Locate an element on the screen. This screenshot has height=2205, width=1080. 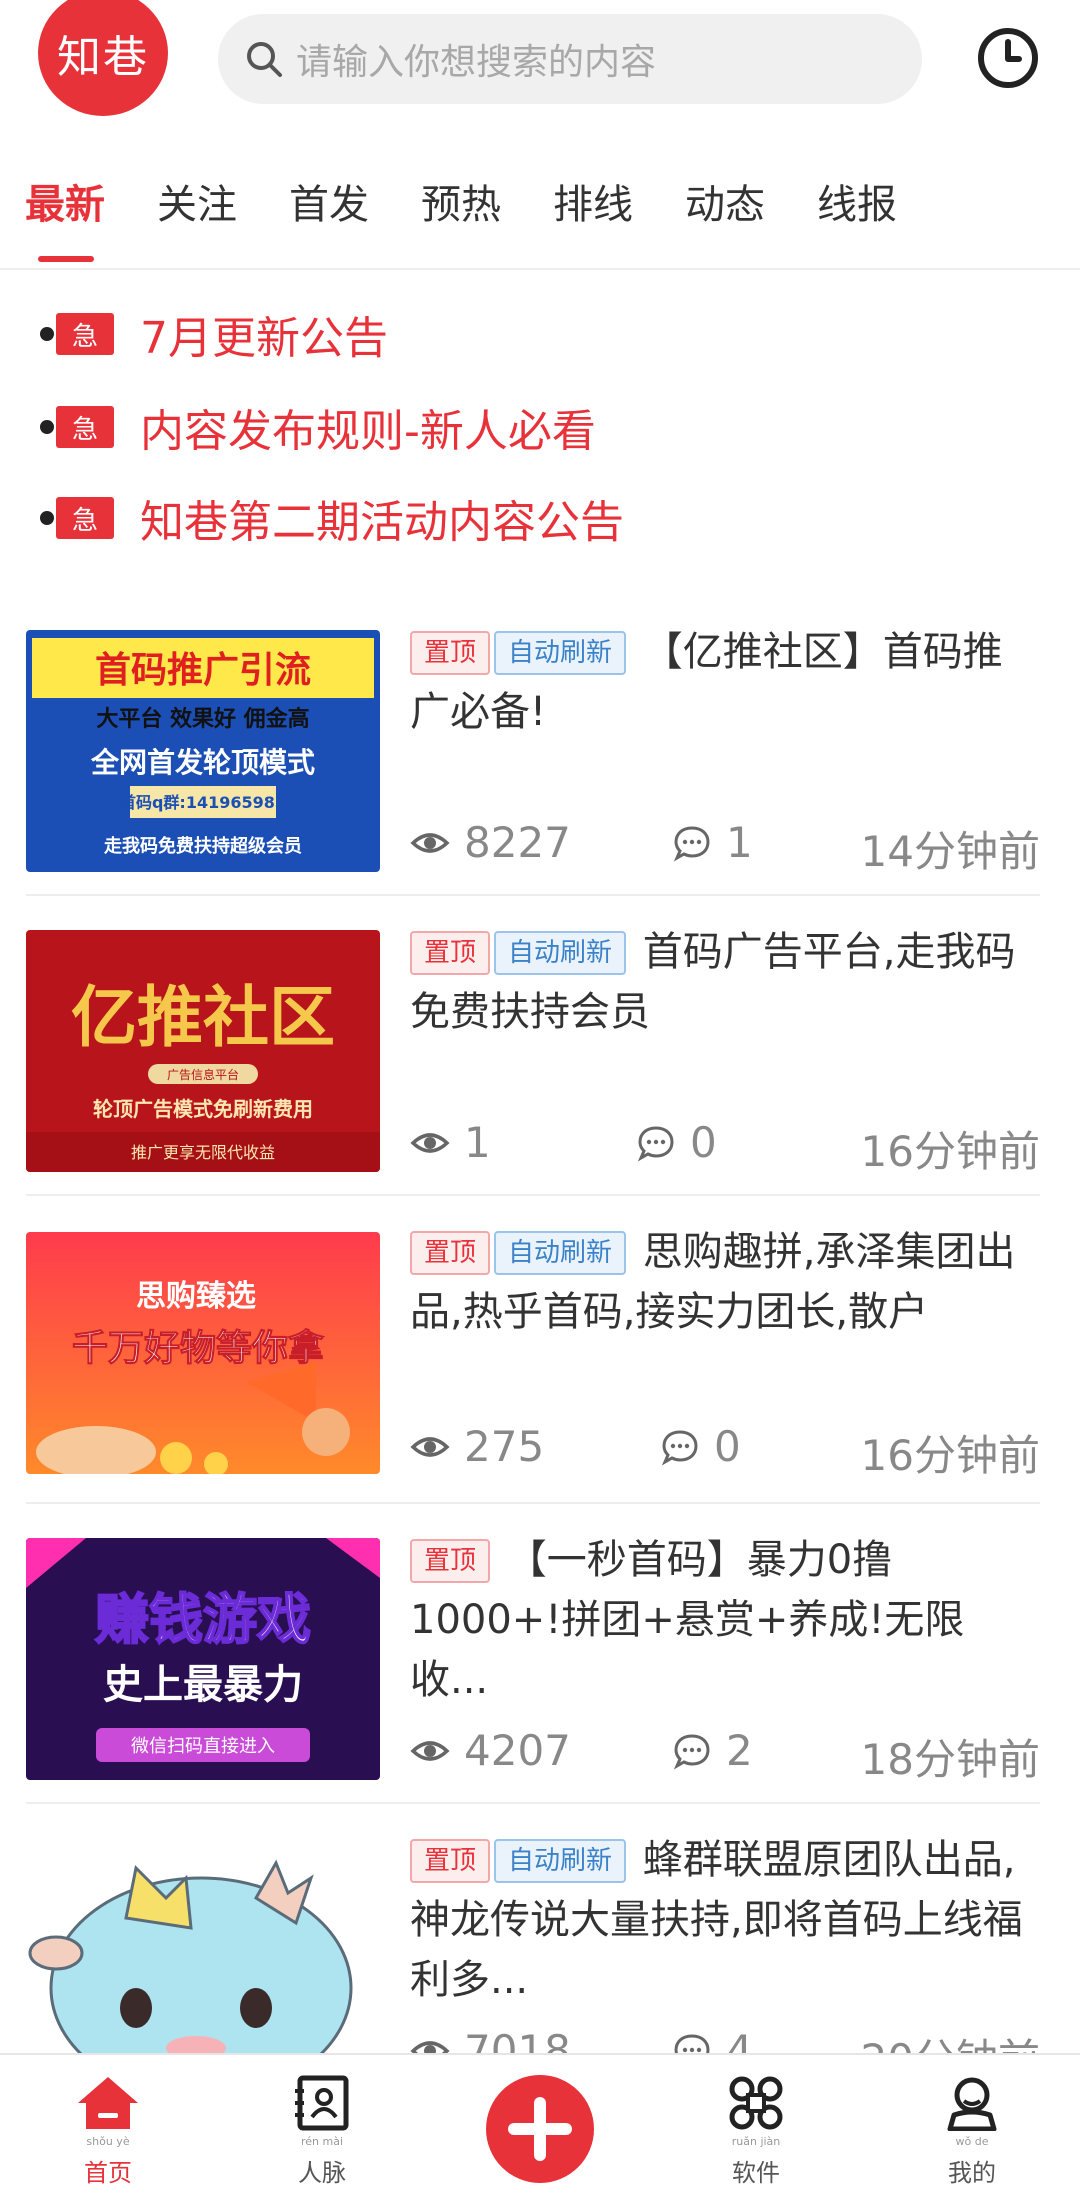
nav-contacts-label: 人脉 is located at coordinates (322, 2173).